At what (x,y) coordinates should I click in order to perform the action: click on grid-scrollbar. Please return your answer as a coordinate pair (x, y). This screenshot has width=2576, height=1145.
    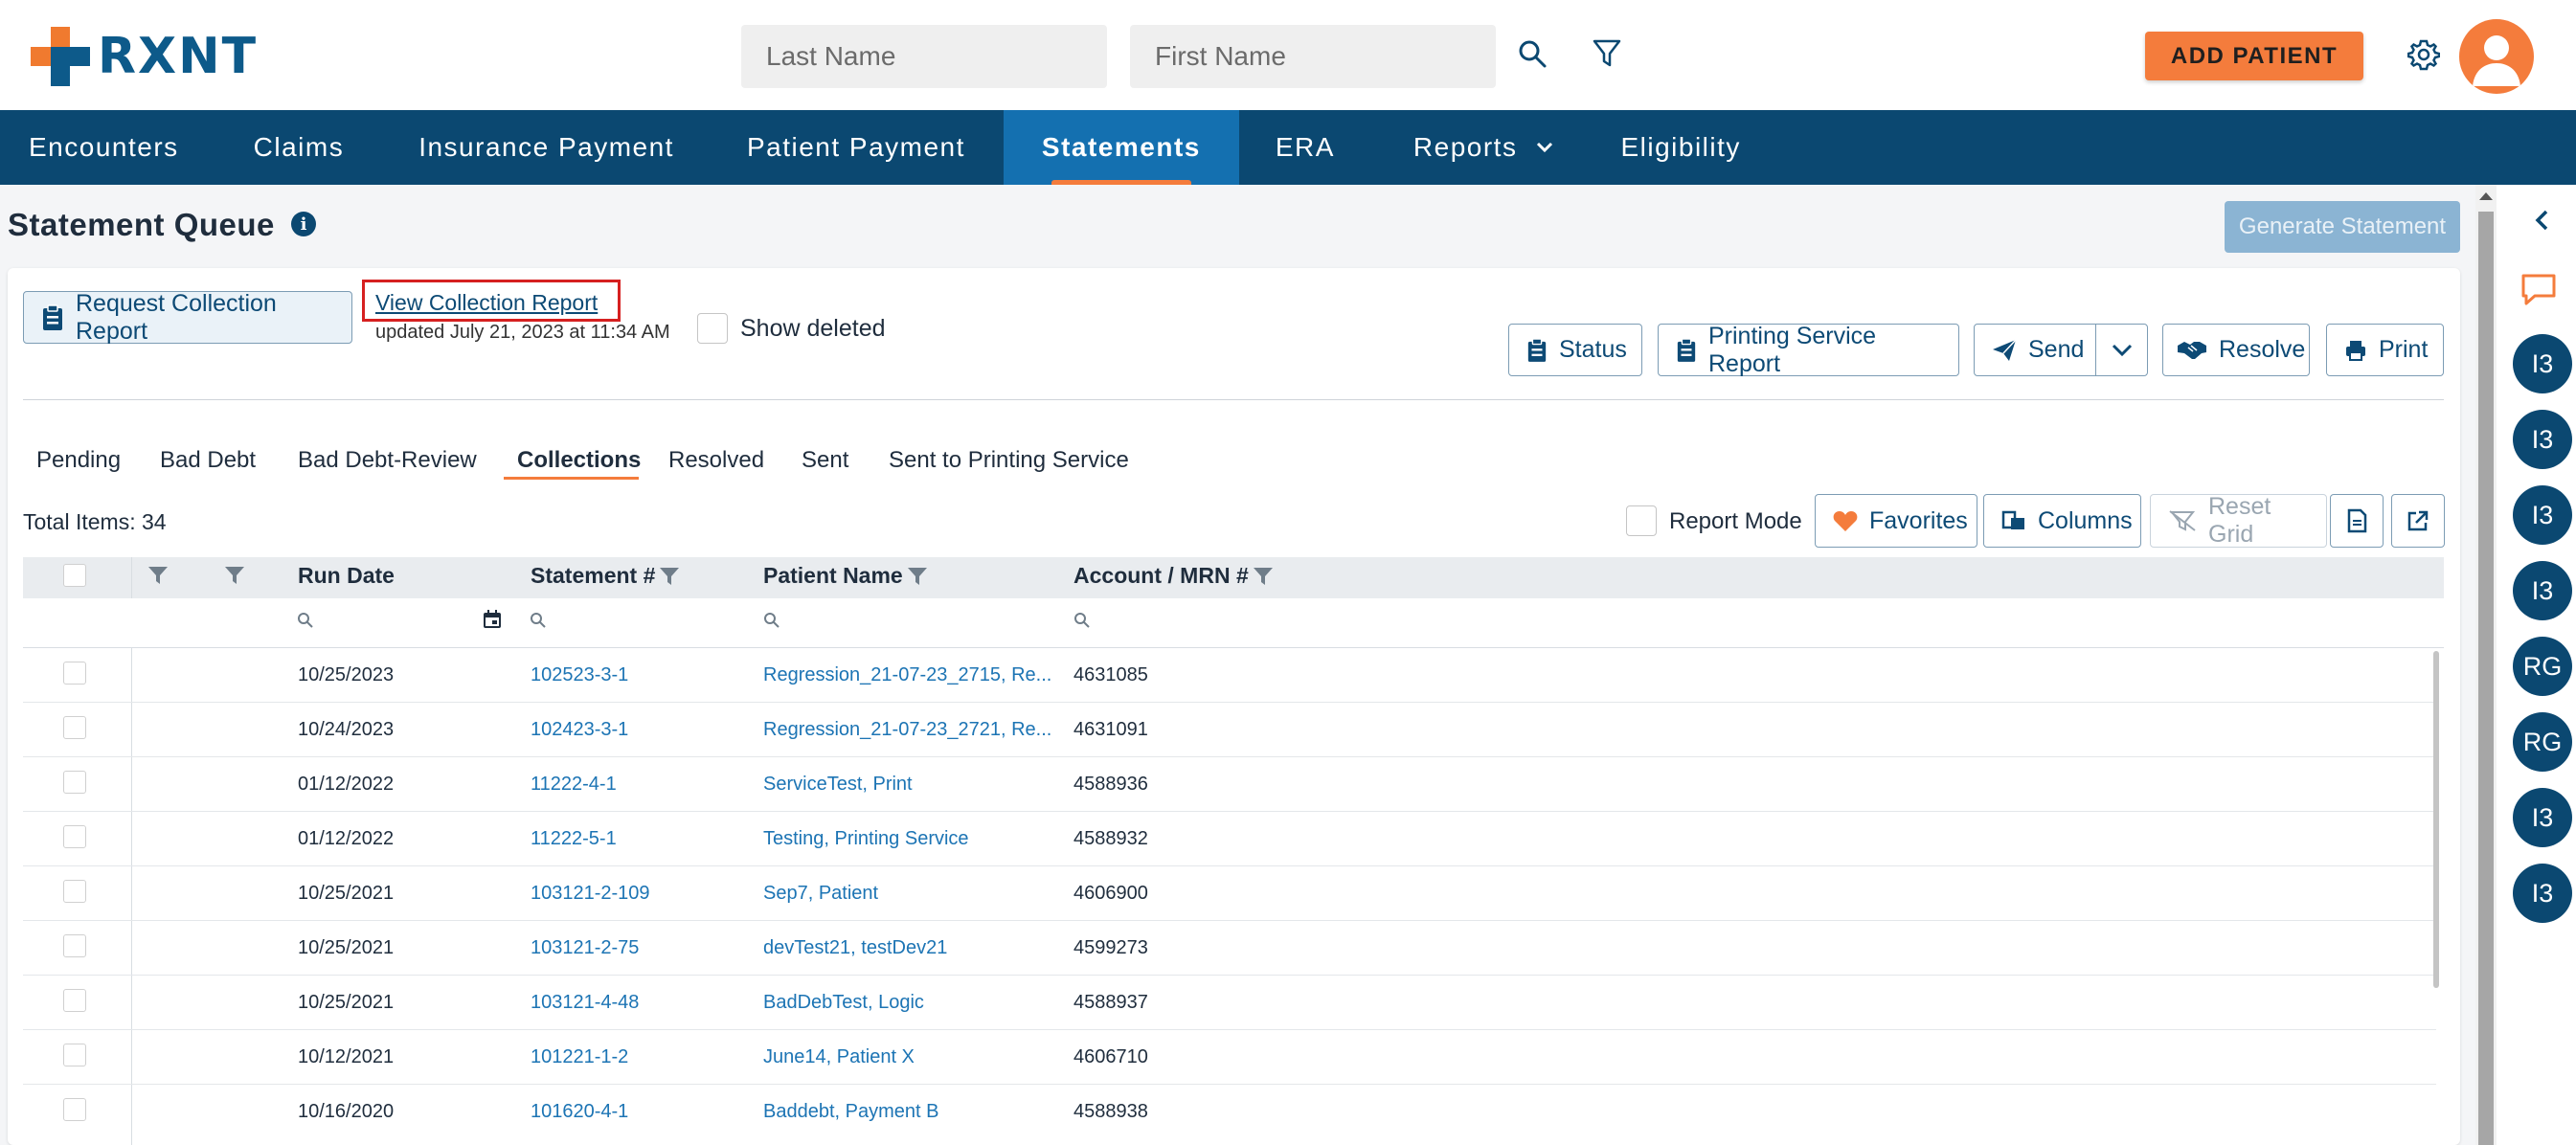
    Looking at the image, I should click on (2436, 819).